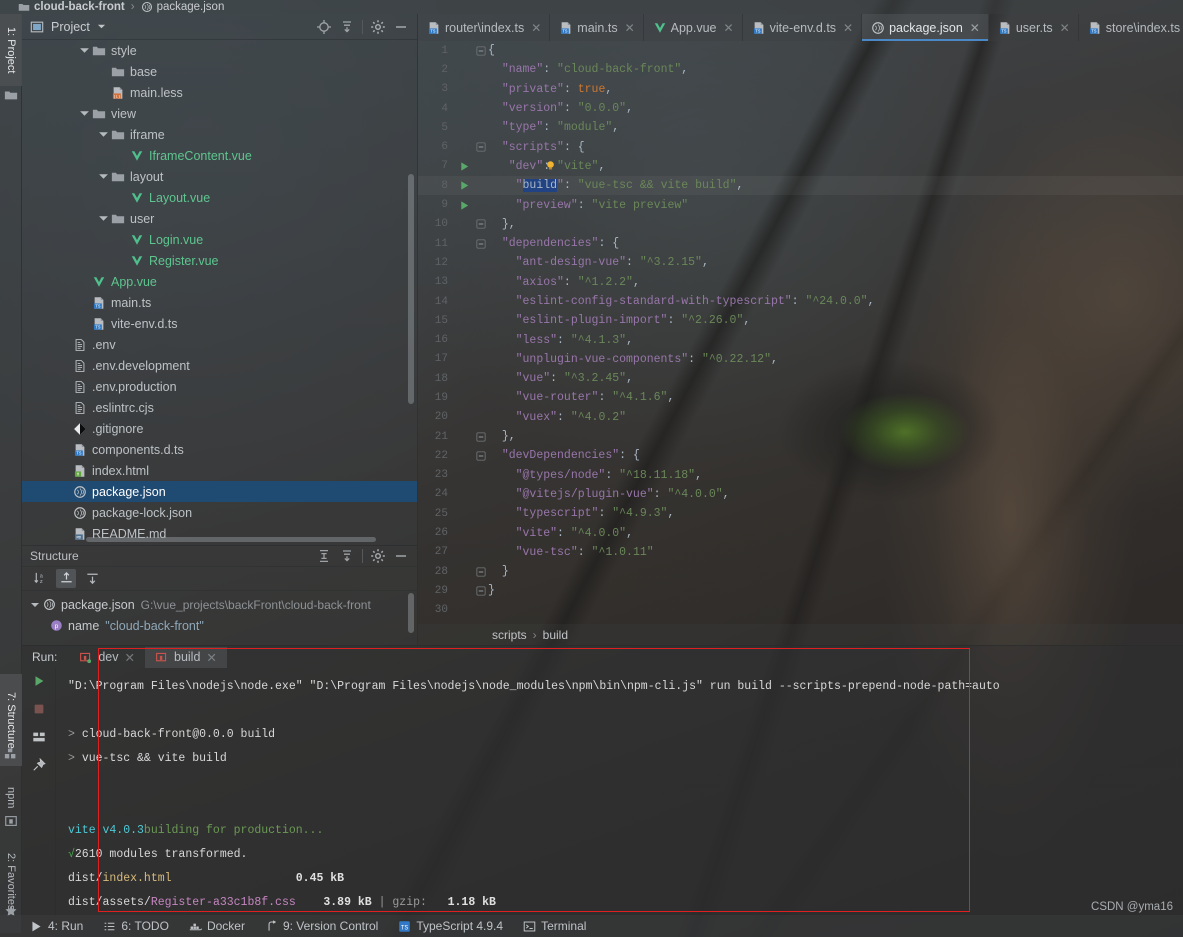 This screenshot has height=937, width=1183. What do you see at coordinates (39, 765) in the screenshot?
I see `pin-icon` at bounding box center [39, 765].